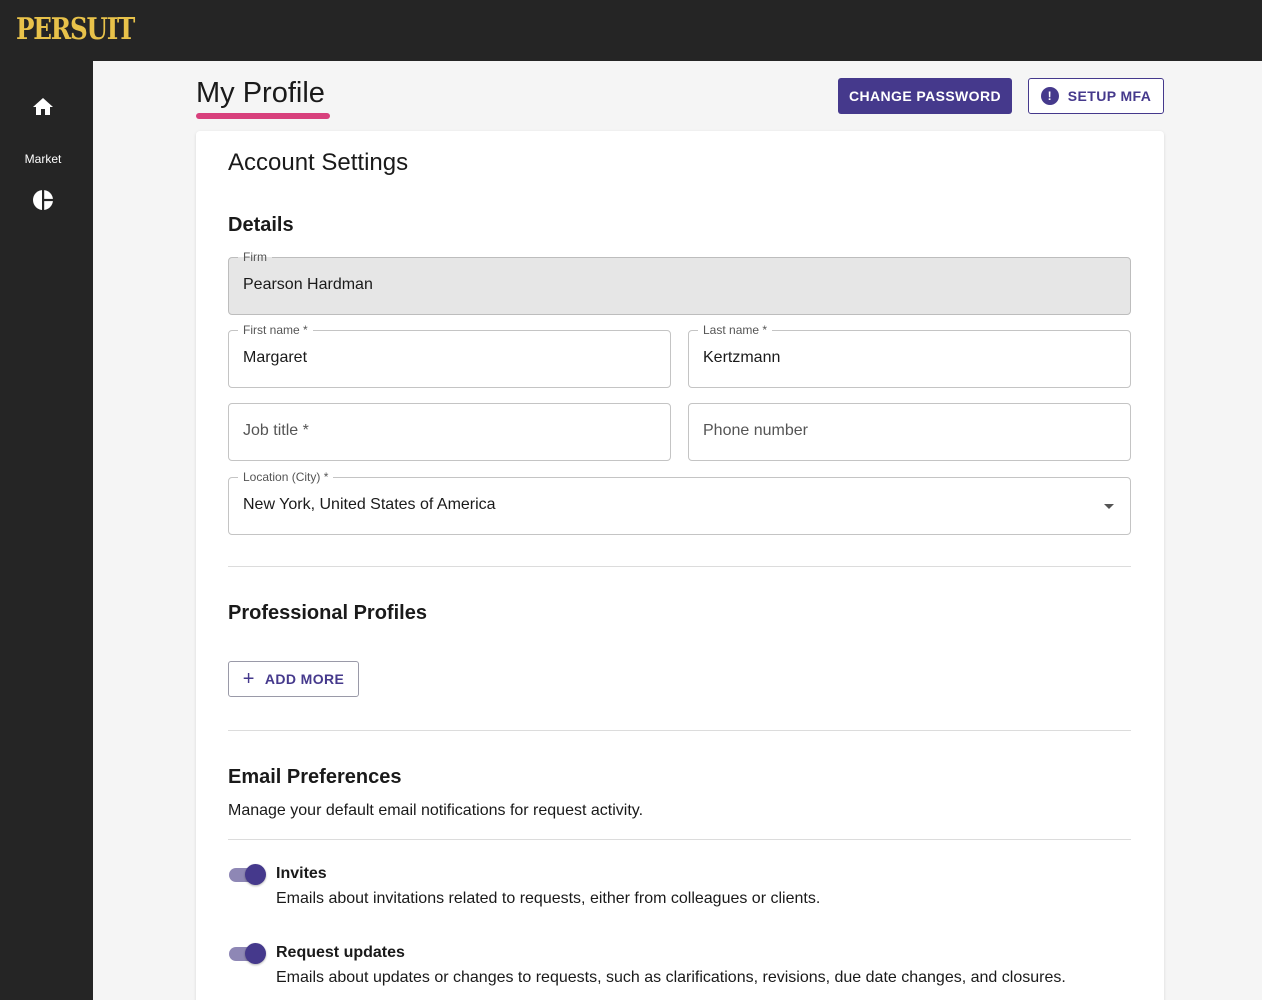 The width and height of the screenshot is (1262, 1000). I want to click on firm-field-value: Pearson Hardman, so click(308, 284).